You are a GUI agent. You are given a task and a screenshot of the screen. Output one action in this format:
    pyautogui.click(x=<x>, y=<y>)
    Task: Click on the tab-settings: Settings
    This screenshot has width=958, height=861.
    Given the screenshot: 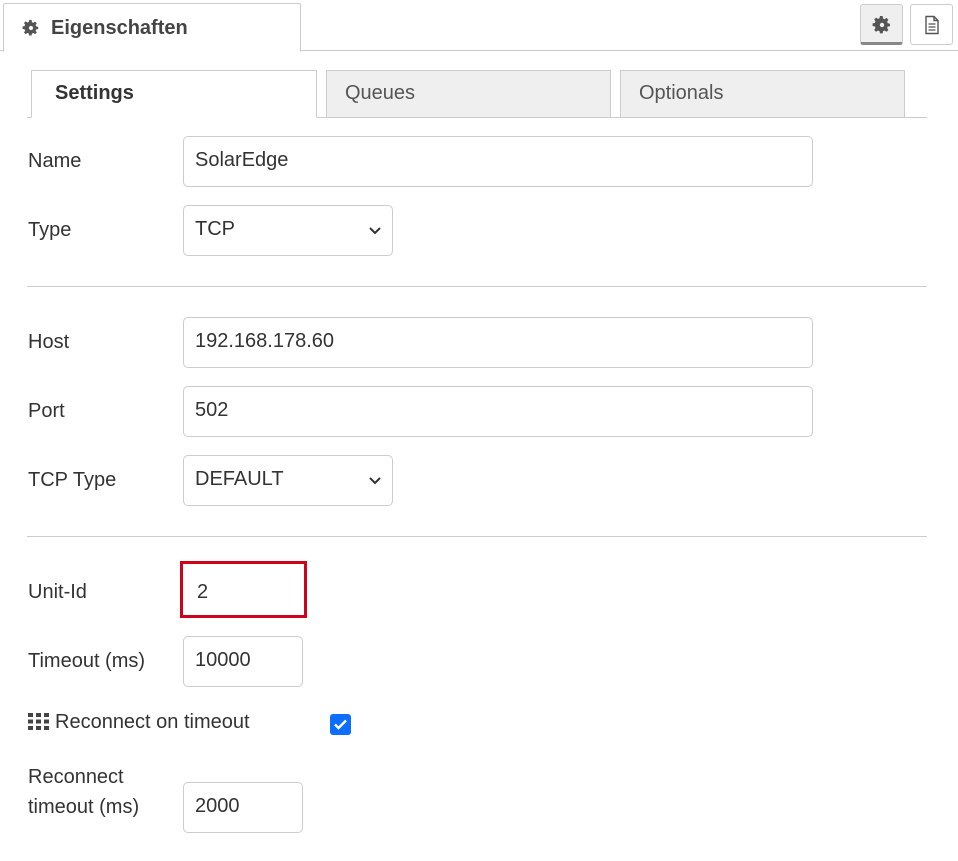 What is the action you would take?
    pyautogui.click(x=174, y=94)
    